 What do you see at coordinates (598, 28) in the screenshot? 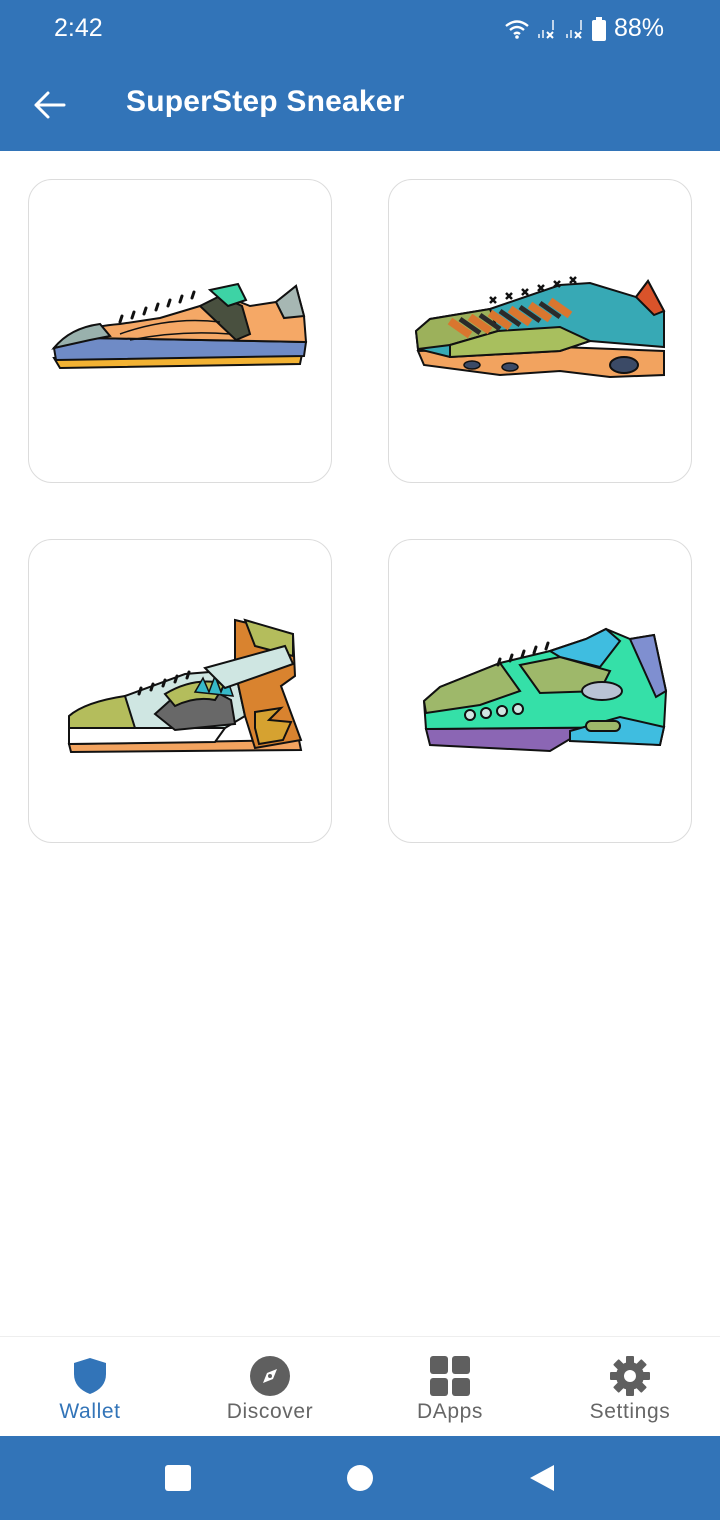
I see `battery-icon` at bounding box center [598, 28].